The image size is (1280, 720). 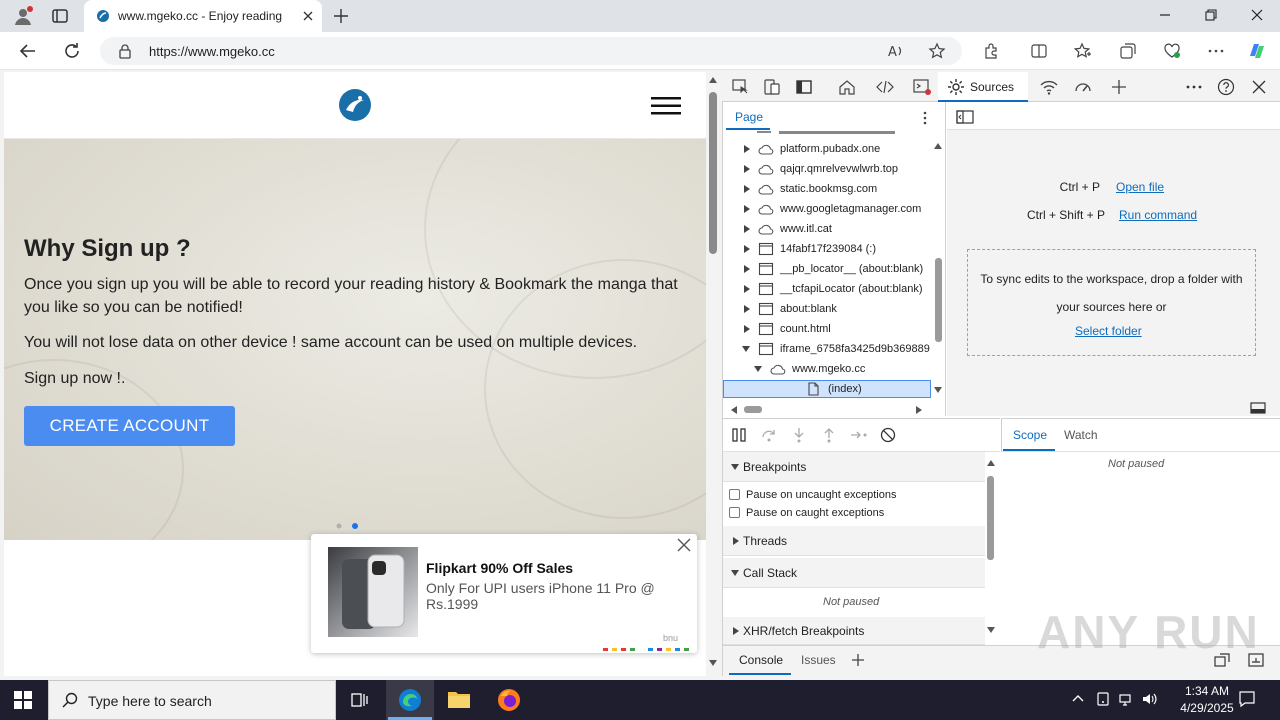 I want to click on ad-title: Flipkart 90% Off Sales, so click(x=499, y=568).